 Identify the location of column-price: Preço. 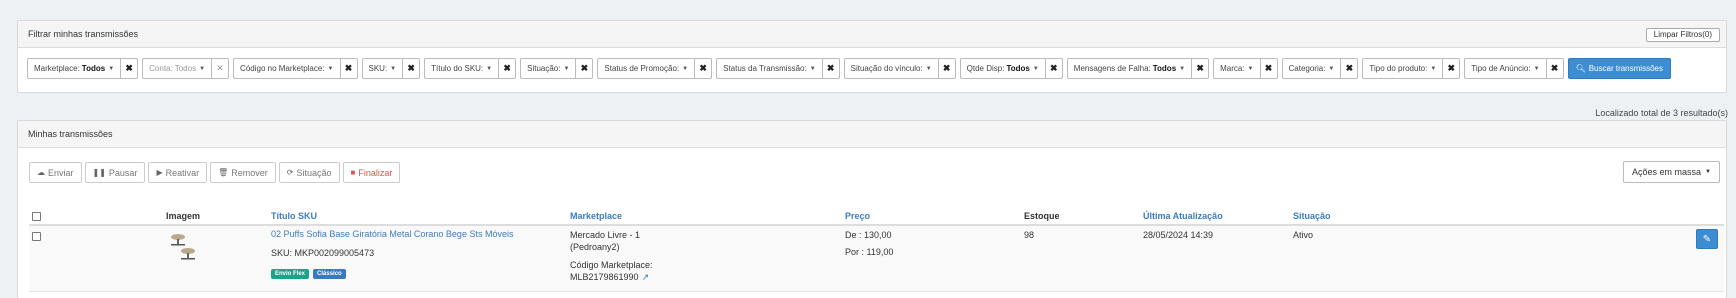
(857, 216).